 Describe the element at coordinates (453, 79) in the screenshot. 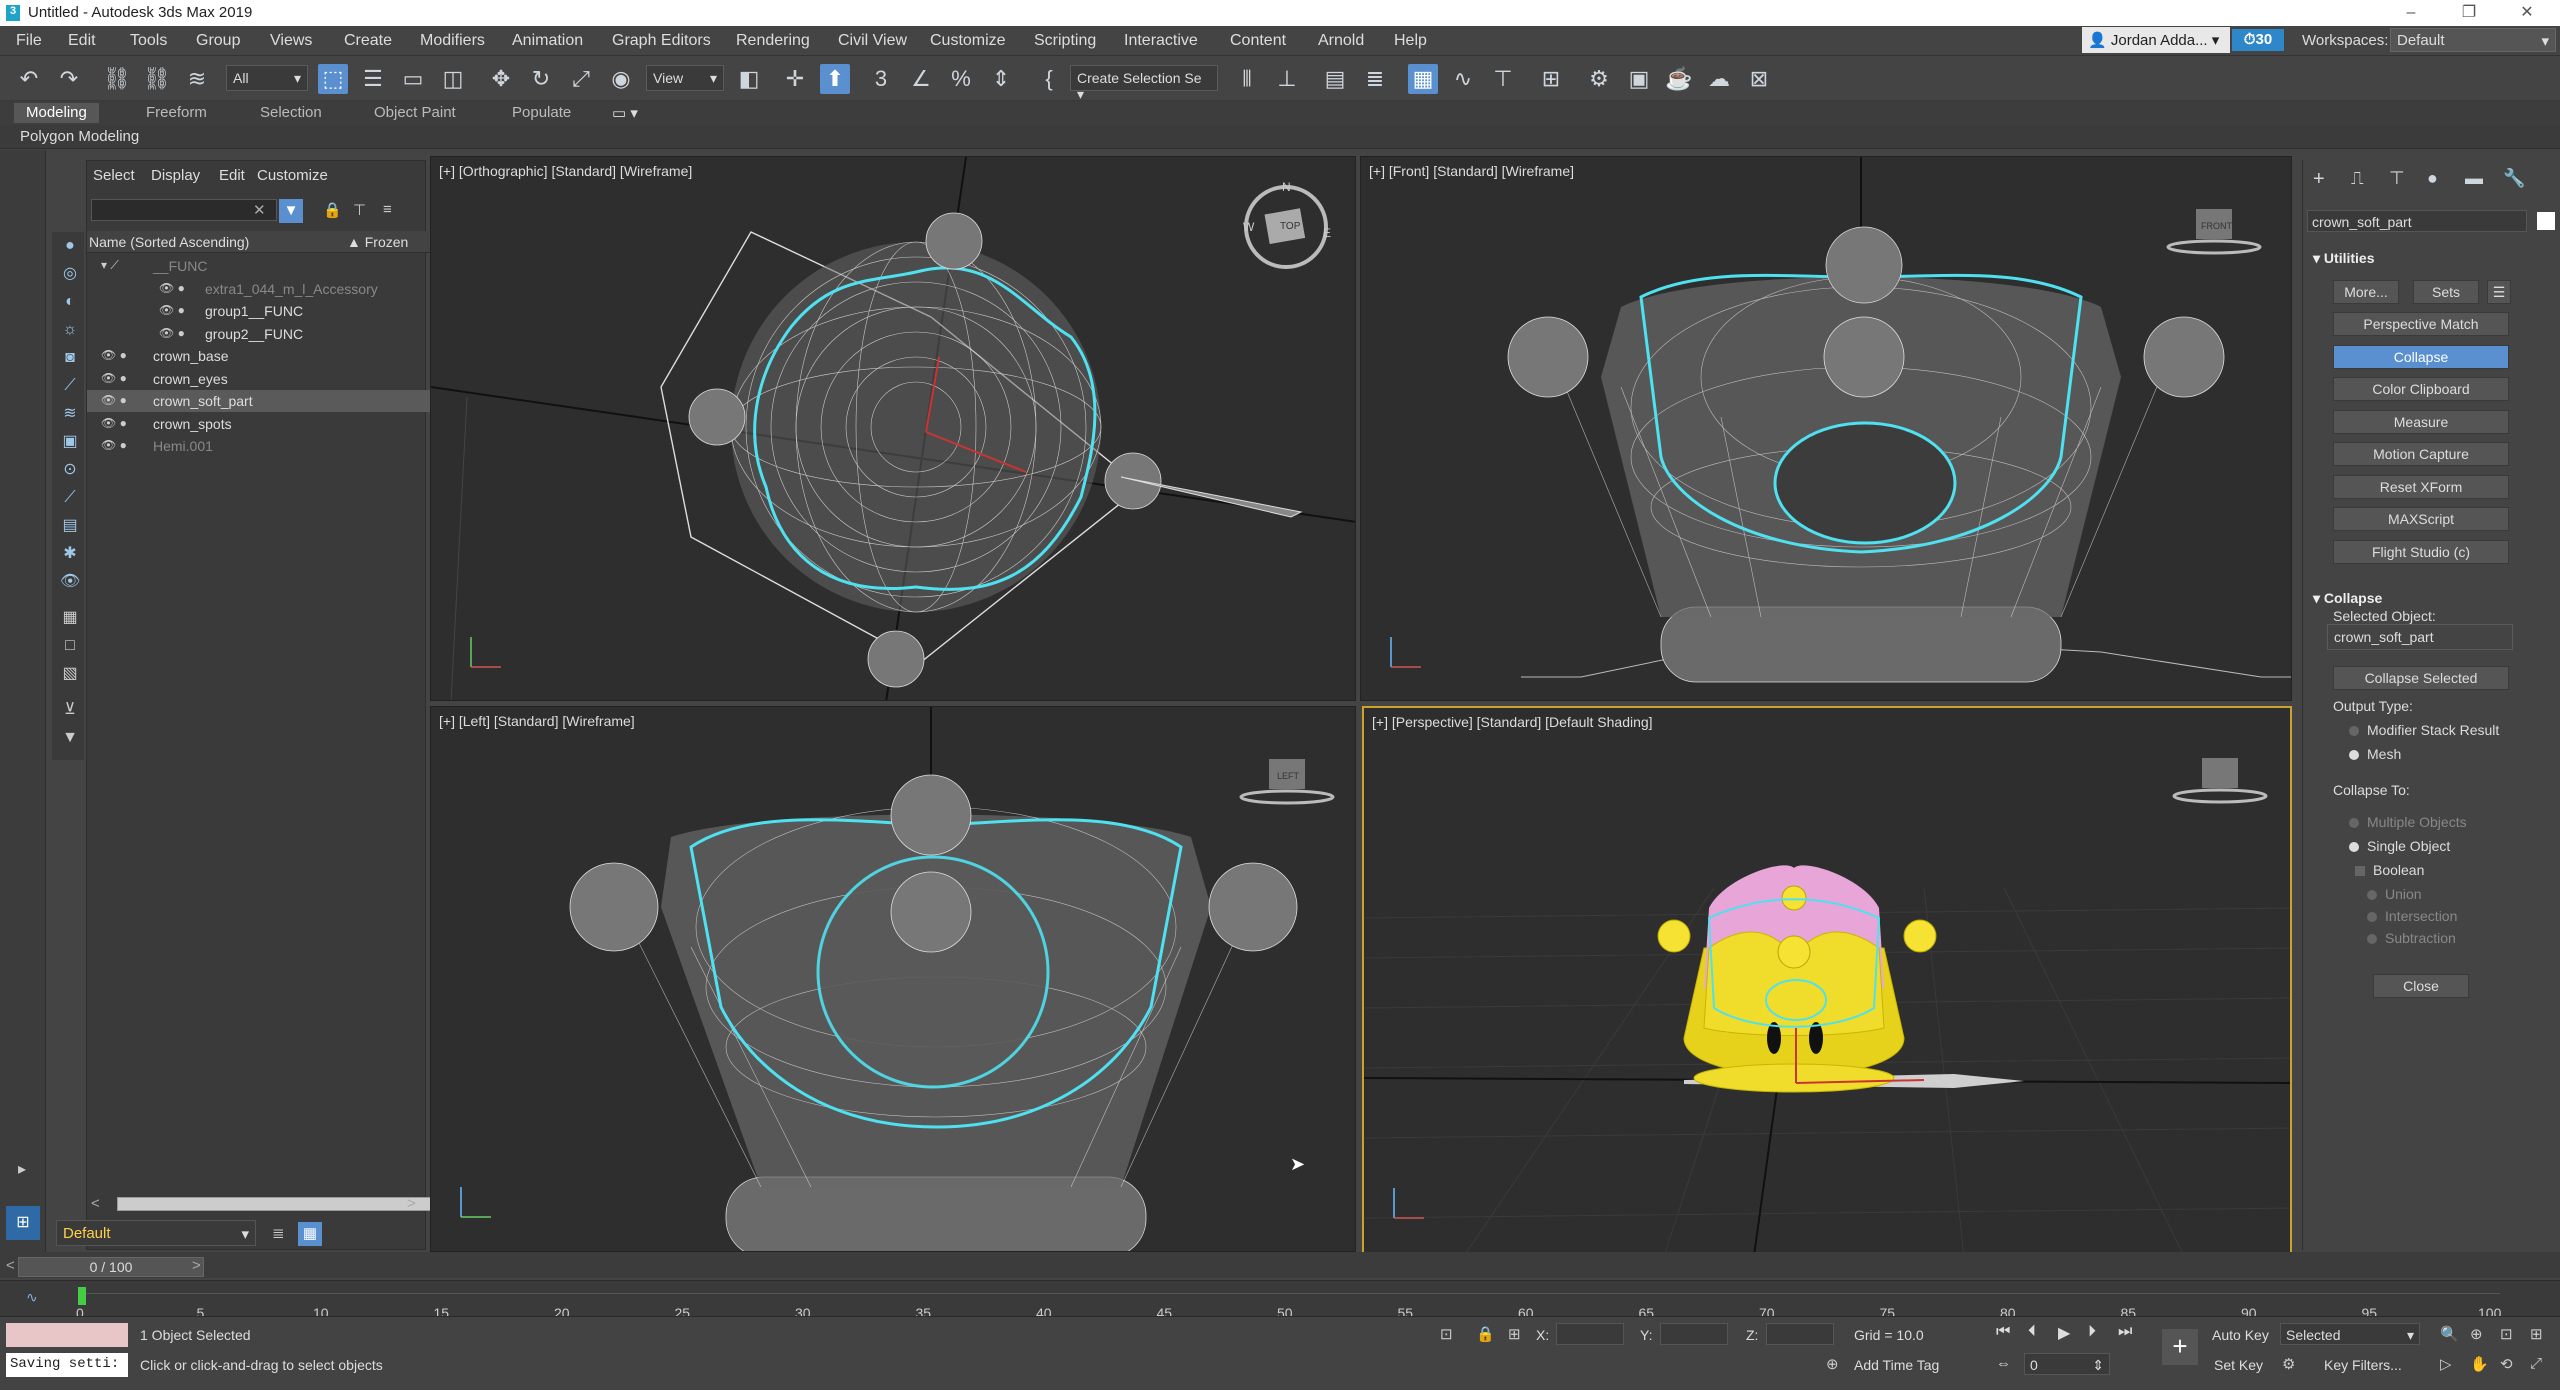

I see `window-crossing-icon: ◫` at that location.